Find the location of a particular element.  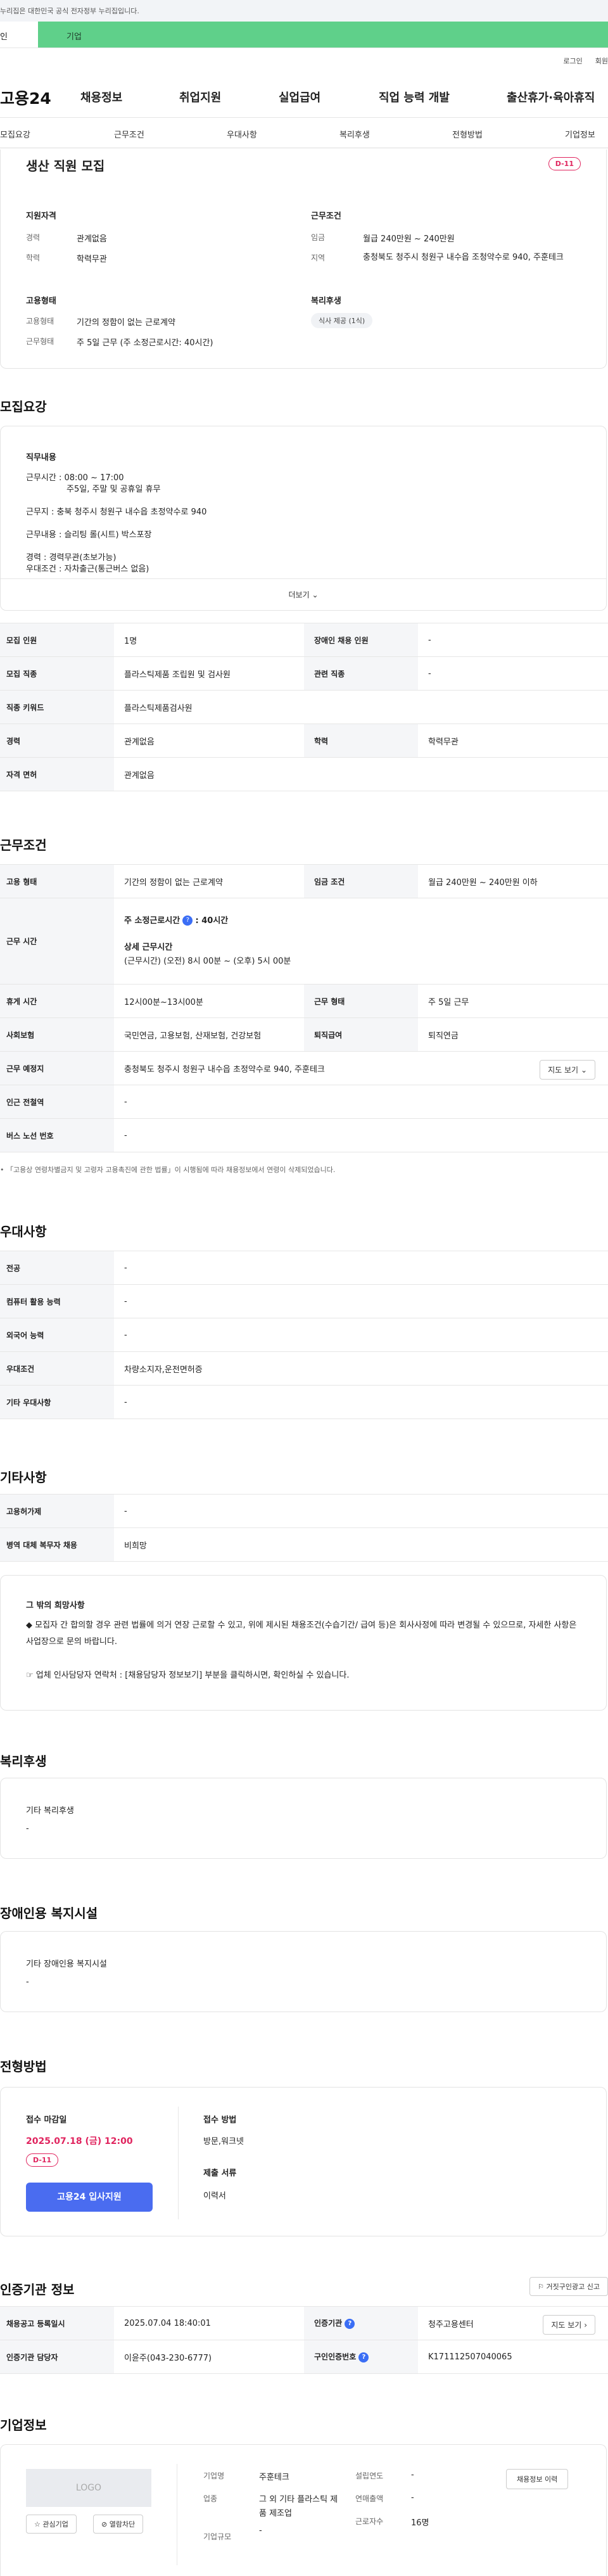

revenue-label: 연매출액 is located at coordinates (369, 2499).